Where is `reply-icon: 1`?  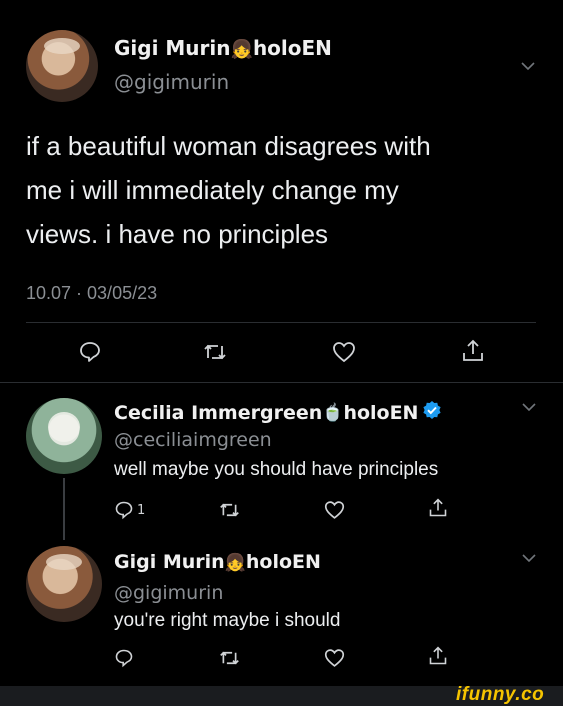
reply-icon: 1 is located at coordinates (129, 510).